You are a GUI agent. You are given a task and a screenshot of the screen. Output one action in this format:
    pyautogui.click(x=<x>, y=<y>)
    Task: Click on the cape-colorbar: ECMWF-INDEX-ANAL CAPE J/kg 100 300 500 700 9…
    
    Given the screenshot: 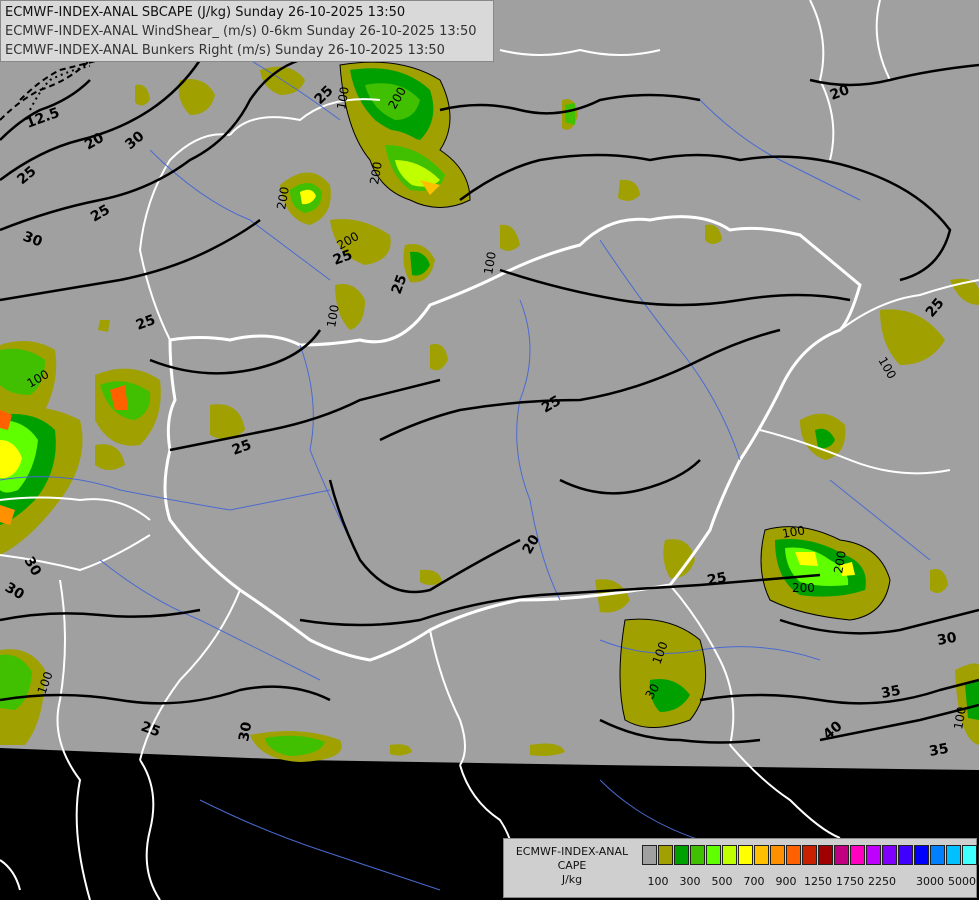 What is the action you would take?
    pyautogui.click(x=741, y=868)
    